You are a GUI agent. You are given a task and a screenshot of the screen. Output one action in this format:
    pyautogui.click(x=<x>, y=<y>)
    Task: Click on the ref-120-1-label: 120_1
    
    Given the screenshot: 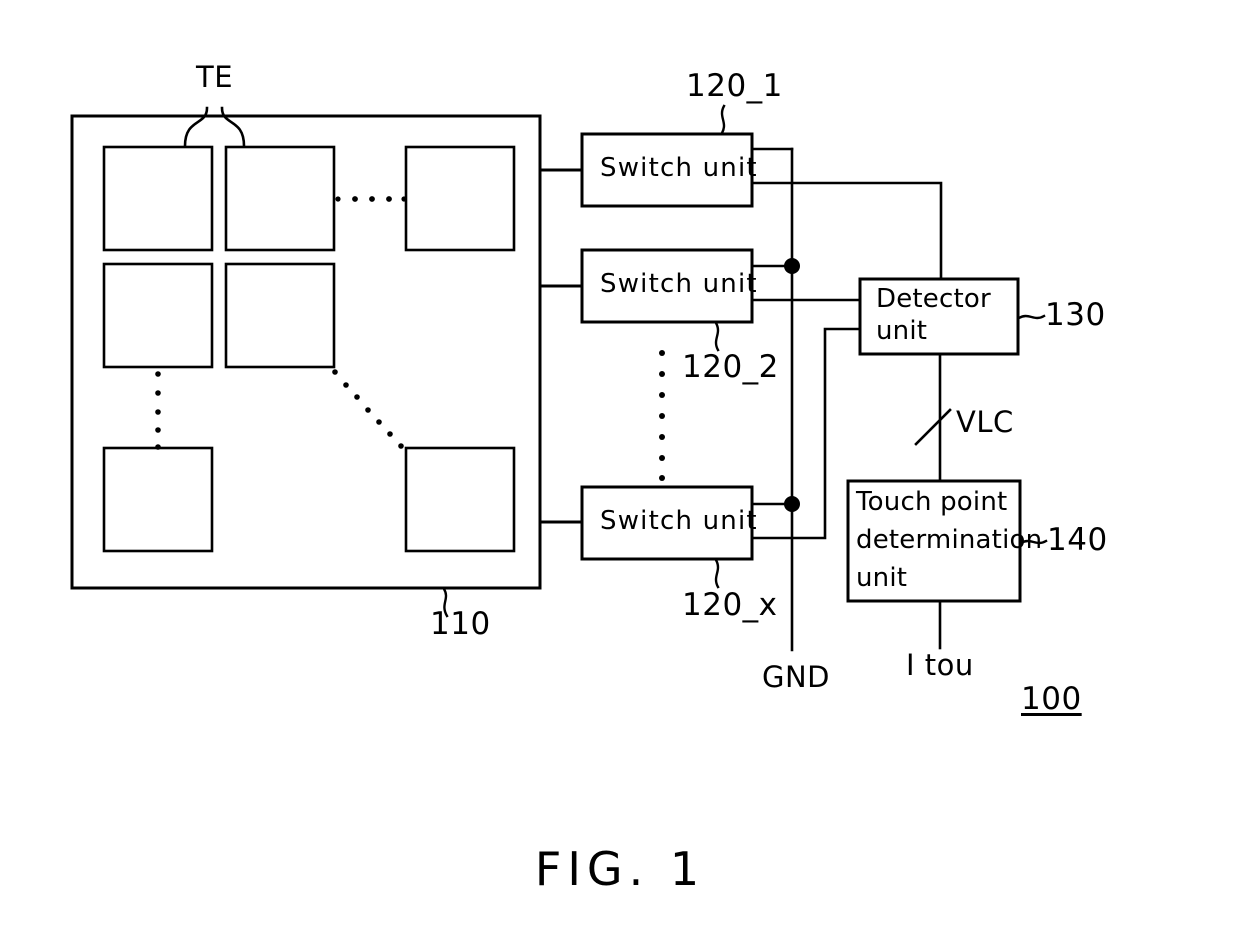 What is the action you would take?
    pyautogui.click(x=734, y=86)
    